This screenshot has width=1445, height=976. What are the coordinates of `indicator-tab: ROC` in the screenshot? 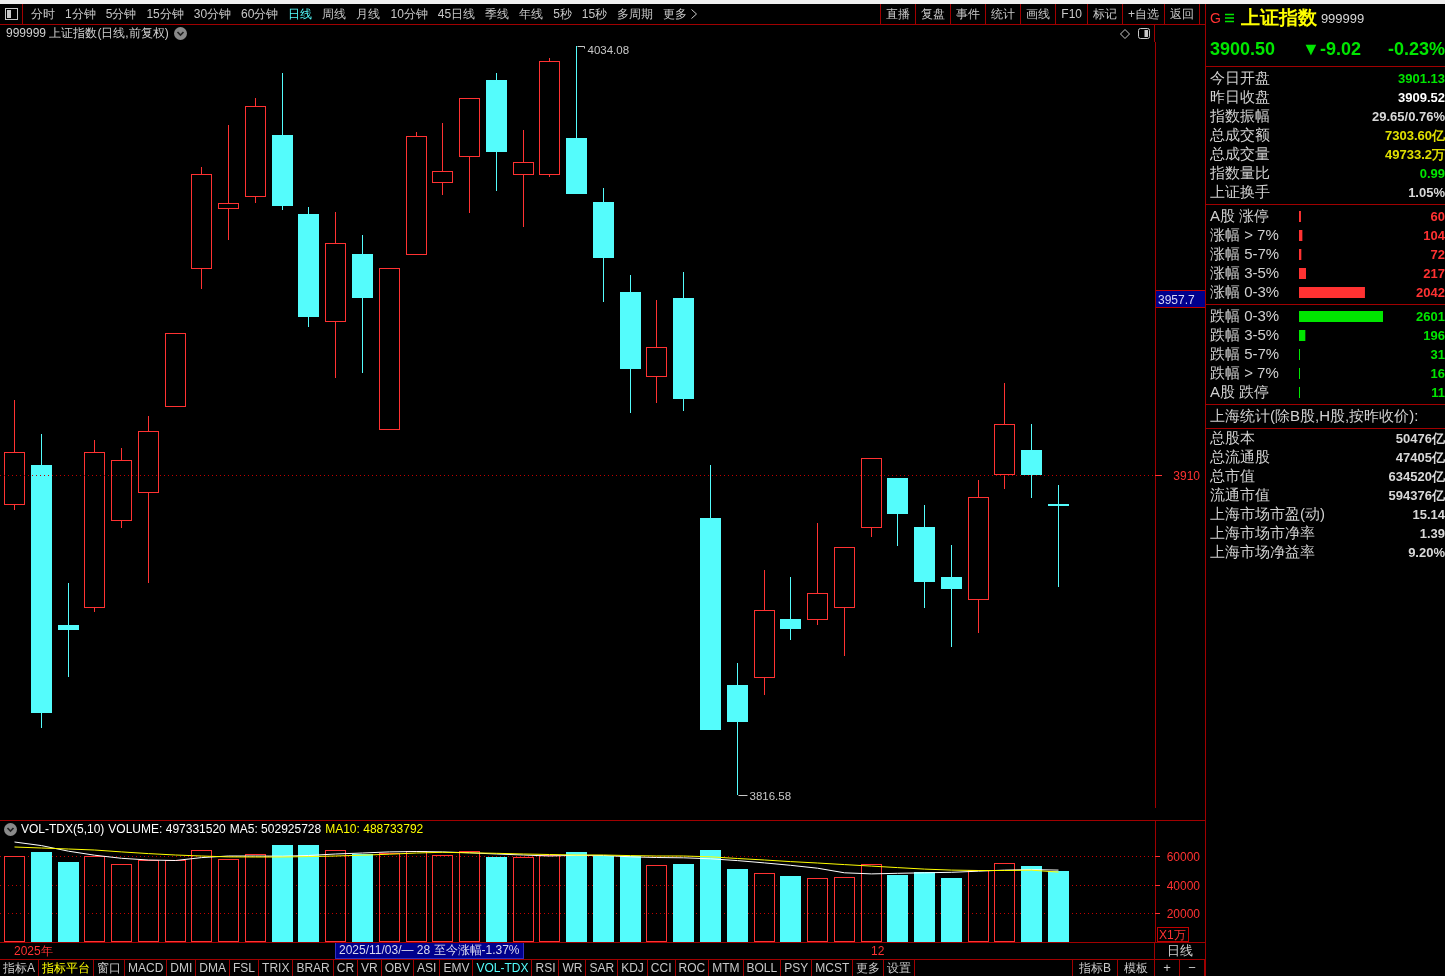 It's located at (692, 968).